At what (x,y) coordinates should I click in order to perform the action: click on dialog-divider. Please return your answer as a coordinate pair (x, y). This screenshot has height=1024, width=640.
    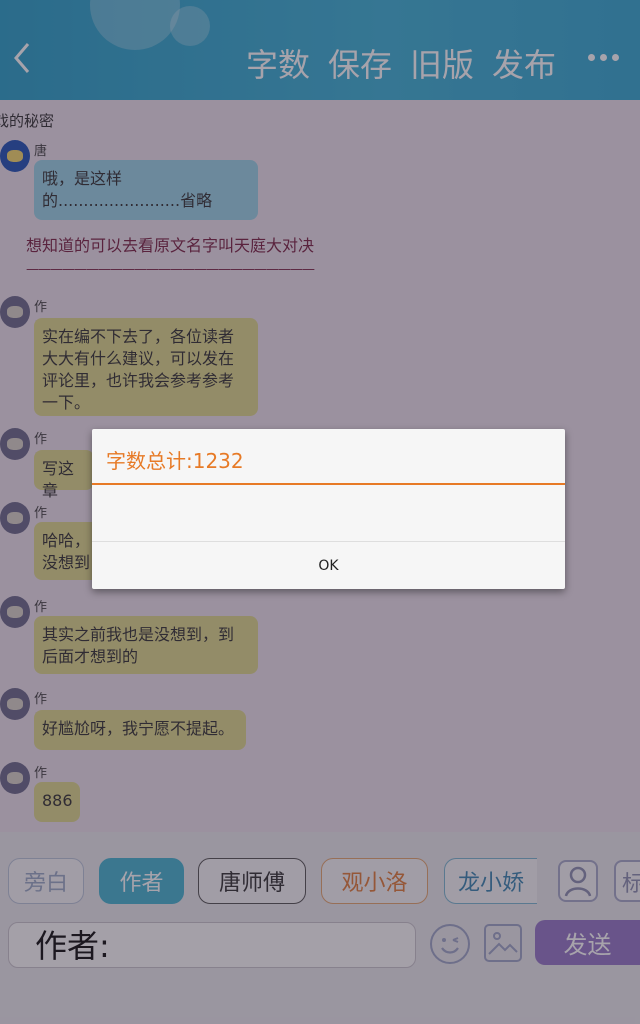
    Looking at the image, I should click on (328, 484).